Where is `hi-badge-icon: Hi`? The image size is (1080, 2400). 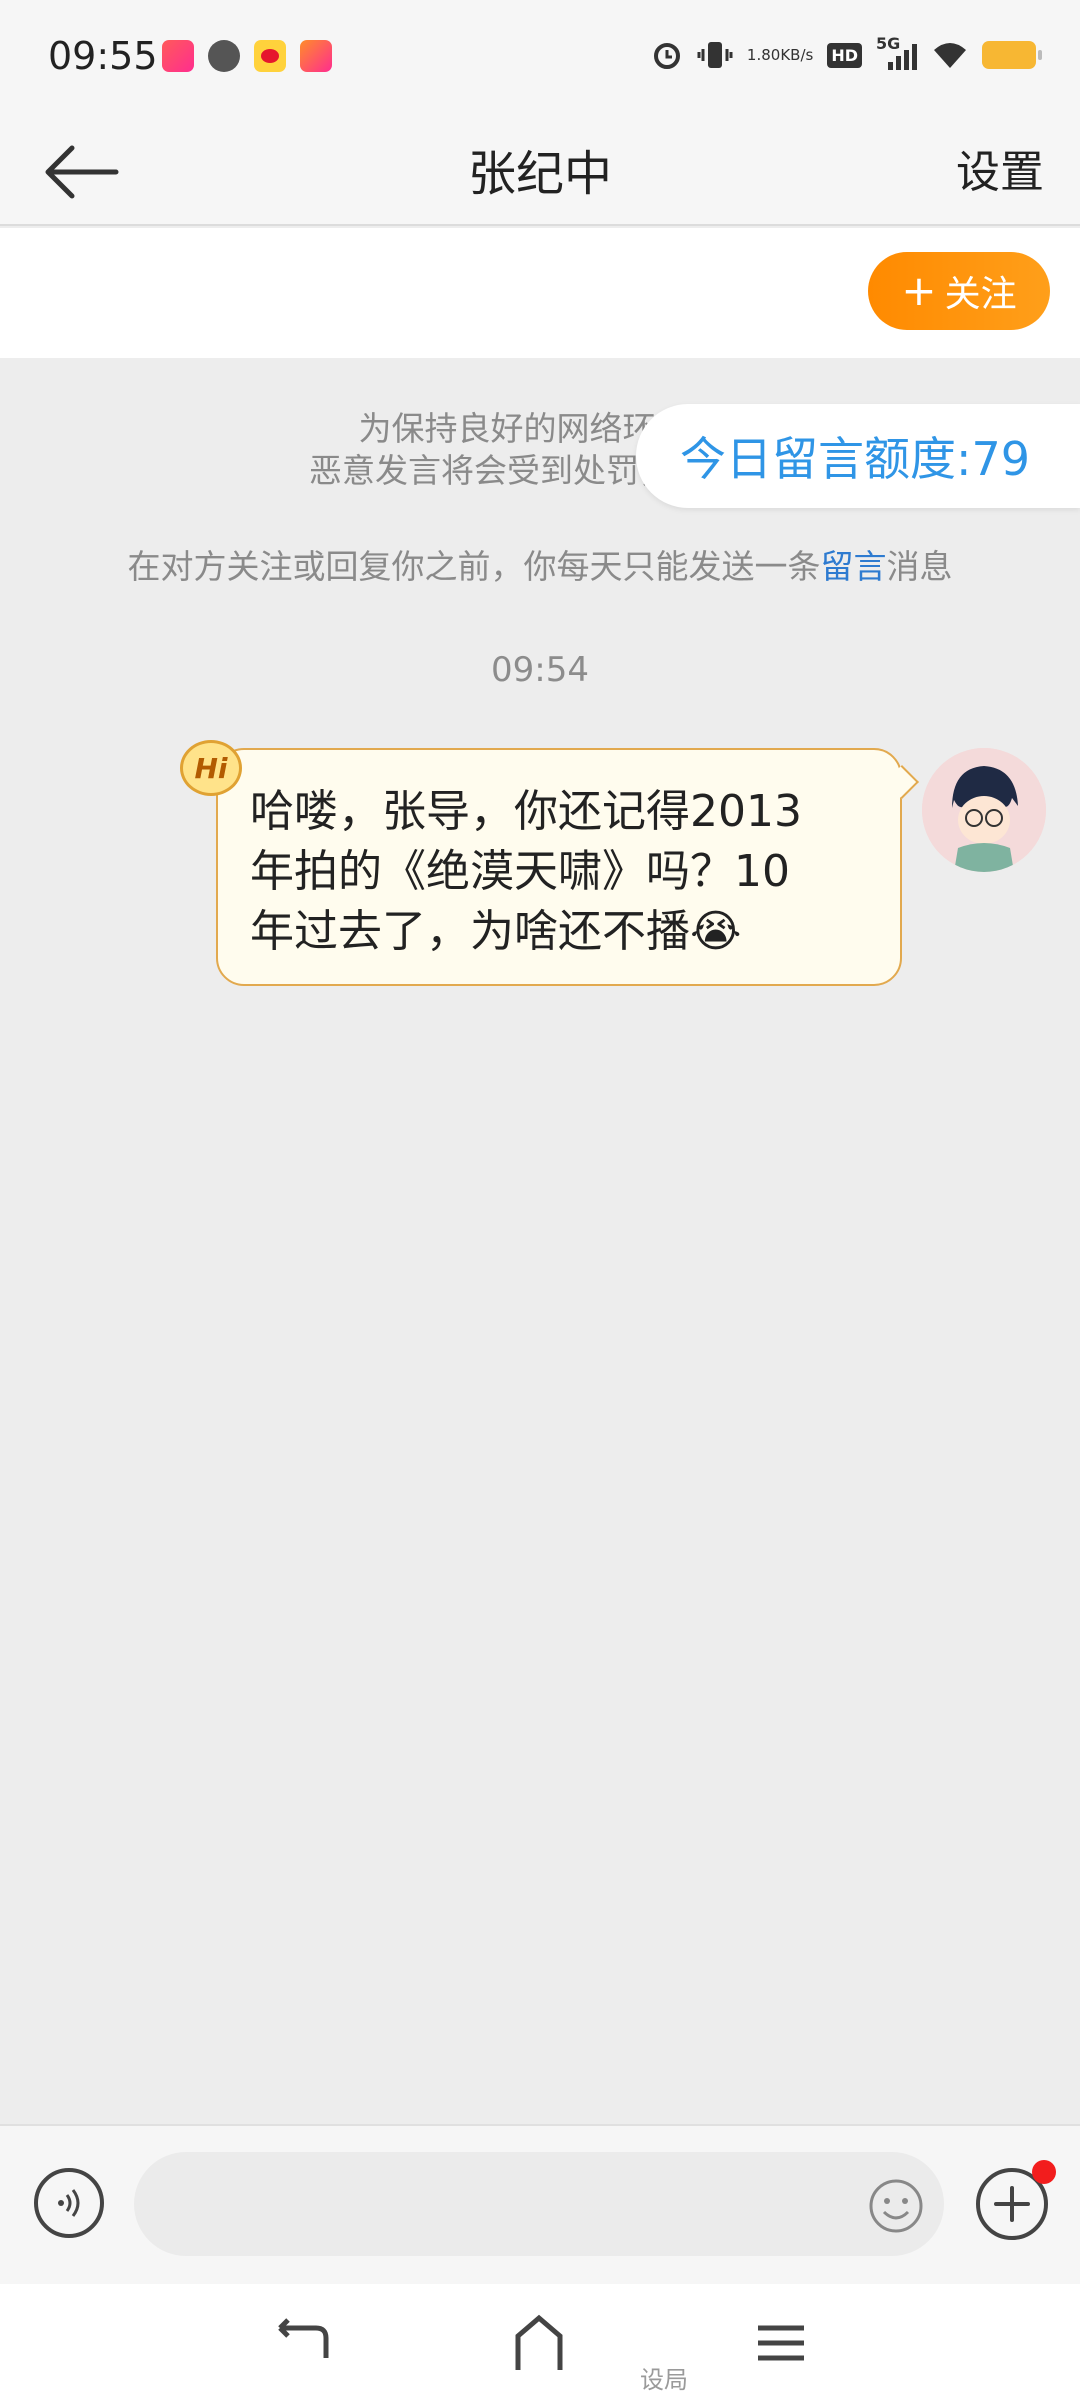 hi-badge-icon: Hi is located at coordinates (211, 768).